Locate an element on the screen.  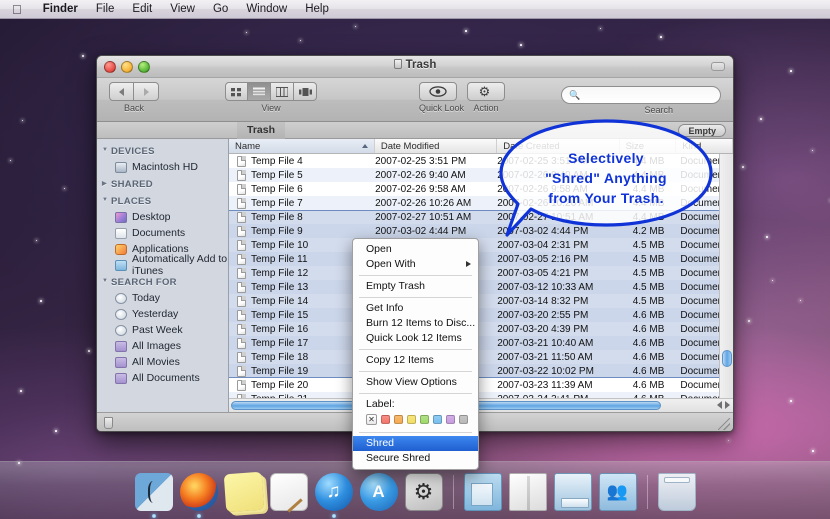
dock-item-stickies is located at coordinates (243, 492).